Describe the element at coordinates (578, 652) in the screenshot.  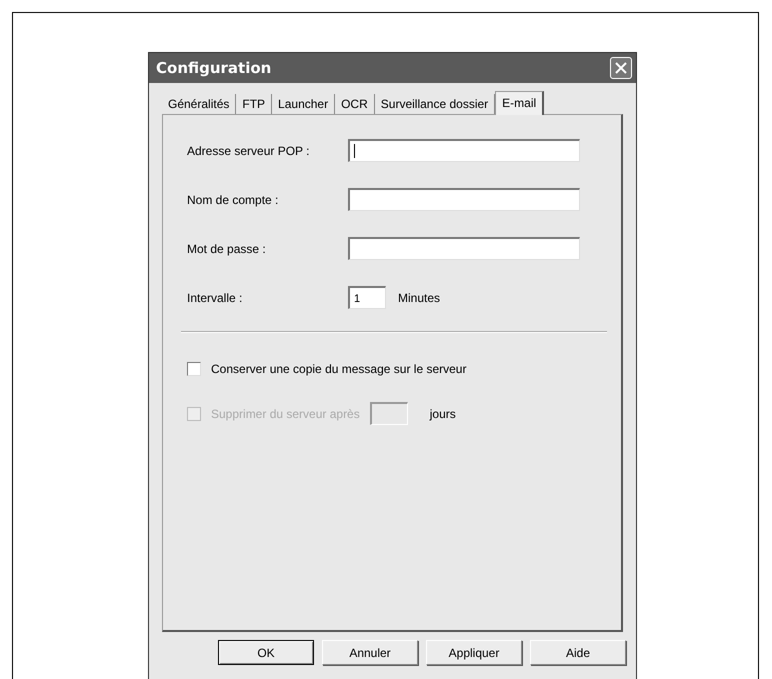
I see `dialog-button: Aide` at that location.